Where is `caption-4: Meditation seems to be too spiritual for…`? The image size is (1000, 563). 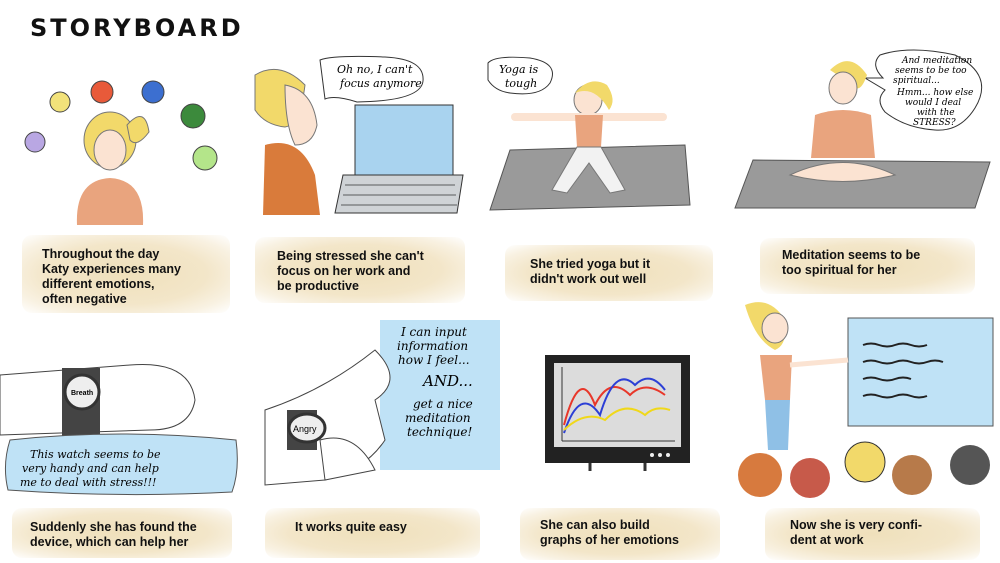
caption-4: Meditation seems to be too spiritual for… is located at coordinates (867, 266).